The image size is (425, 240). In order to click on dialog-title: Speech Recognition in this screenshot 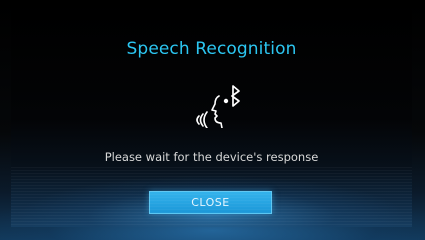, I will do `click(211, 49)`.